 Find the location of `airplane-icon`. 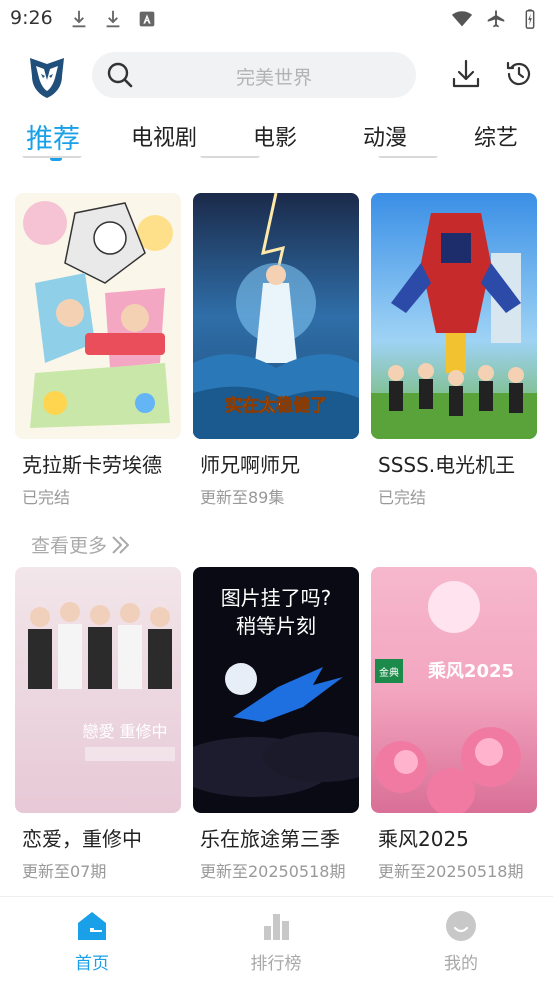

airplane-icon is located at coordinates (496, 19).